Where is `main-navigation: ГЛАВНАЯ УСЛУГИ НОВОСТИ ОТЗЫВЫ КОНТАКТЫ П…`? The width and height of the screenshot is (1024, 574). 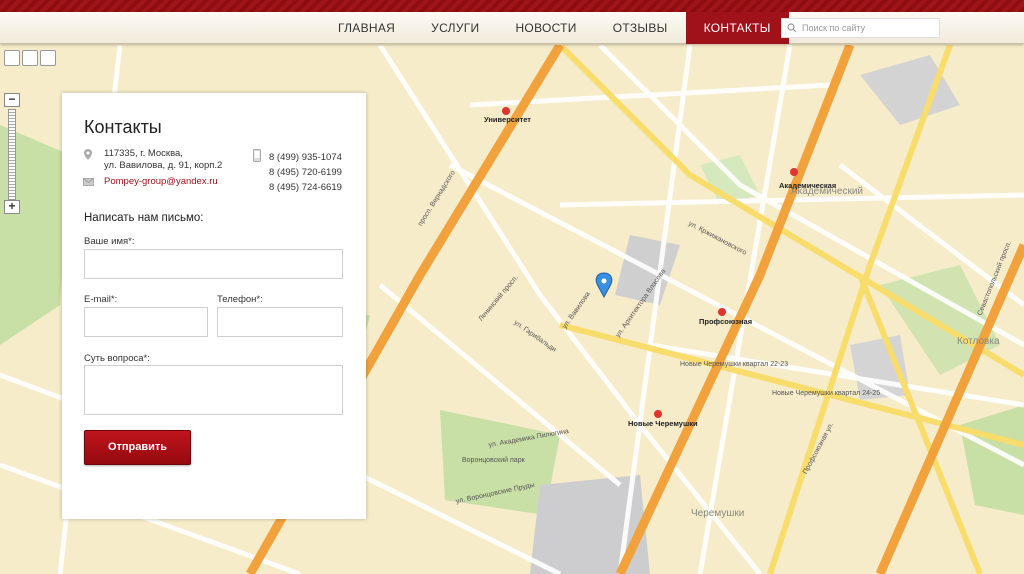
main-navigation: ГЛАВНАЯ УСЛУГИ НОВОСТИ ОТЗЫВЫ КОНТАКТЫ П… is located at coordinates (512, 28).